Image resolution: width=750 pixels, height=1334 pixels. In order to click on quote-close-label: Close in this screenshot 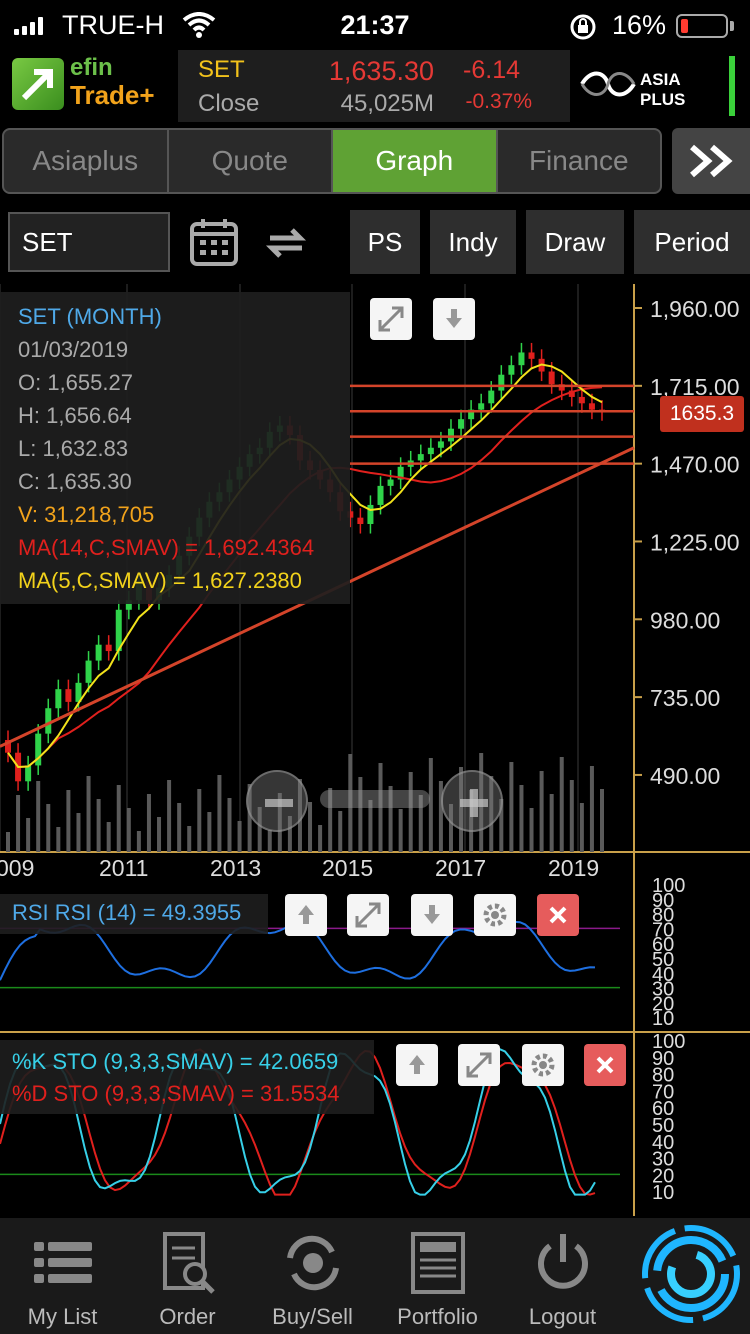, I will do `click(229, 103)`.